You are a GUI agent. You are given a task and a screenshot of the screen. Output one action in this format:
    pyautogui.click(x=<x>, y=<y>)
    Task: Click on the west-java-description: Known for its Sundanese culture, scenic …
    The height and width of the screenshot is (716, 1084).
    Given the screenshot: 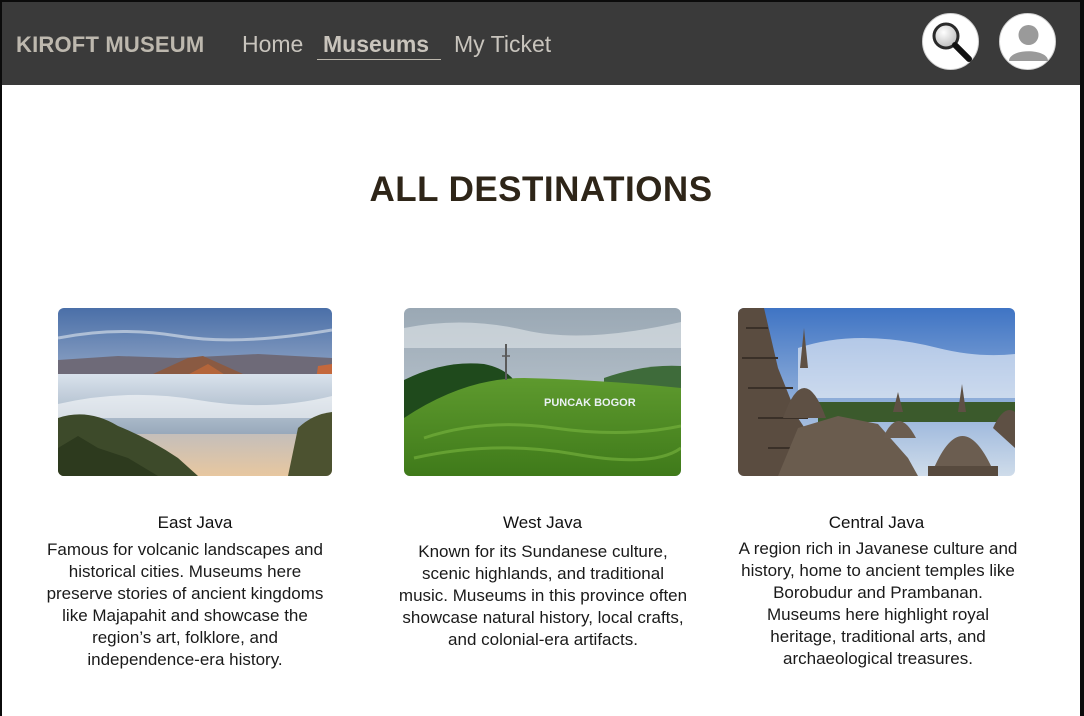 What is the action you would take?
    pyautogui.click(x=543, y=595)
    